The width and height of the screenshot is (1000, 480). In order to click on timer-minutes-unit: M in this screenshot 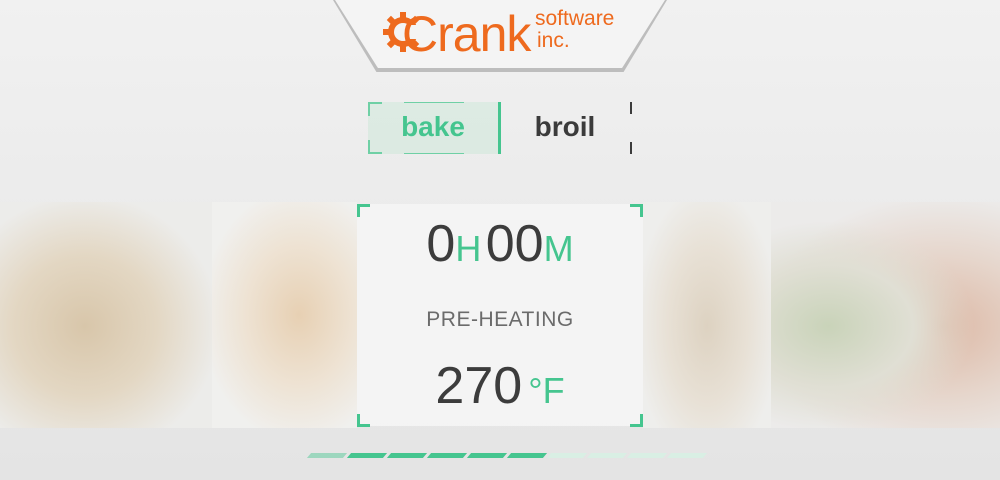, I will do `click(558, 248)`.